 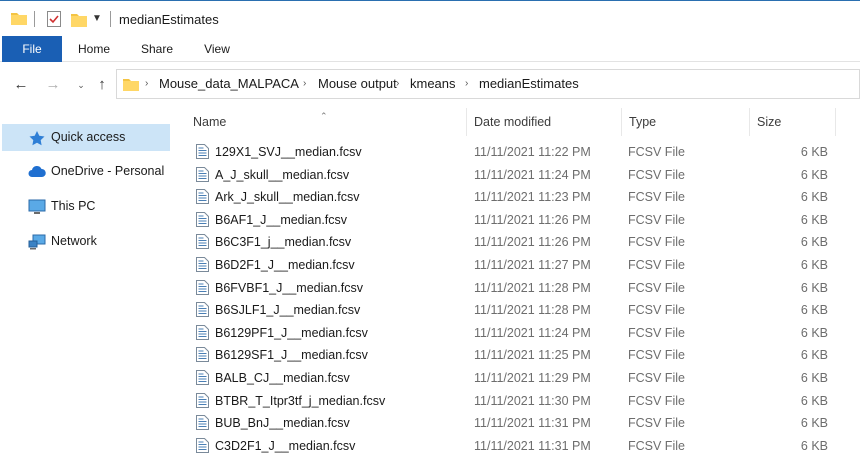 I want to click on sidebar-item-label: Network, so click(x=74, y=241).